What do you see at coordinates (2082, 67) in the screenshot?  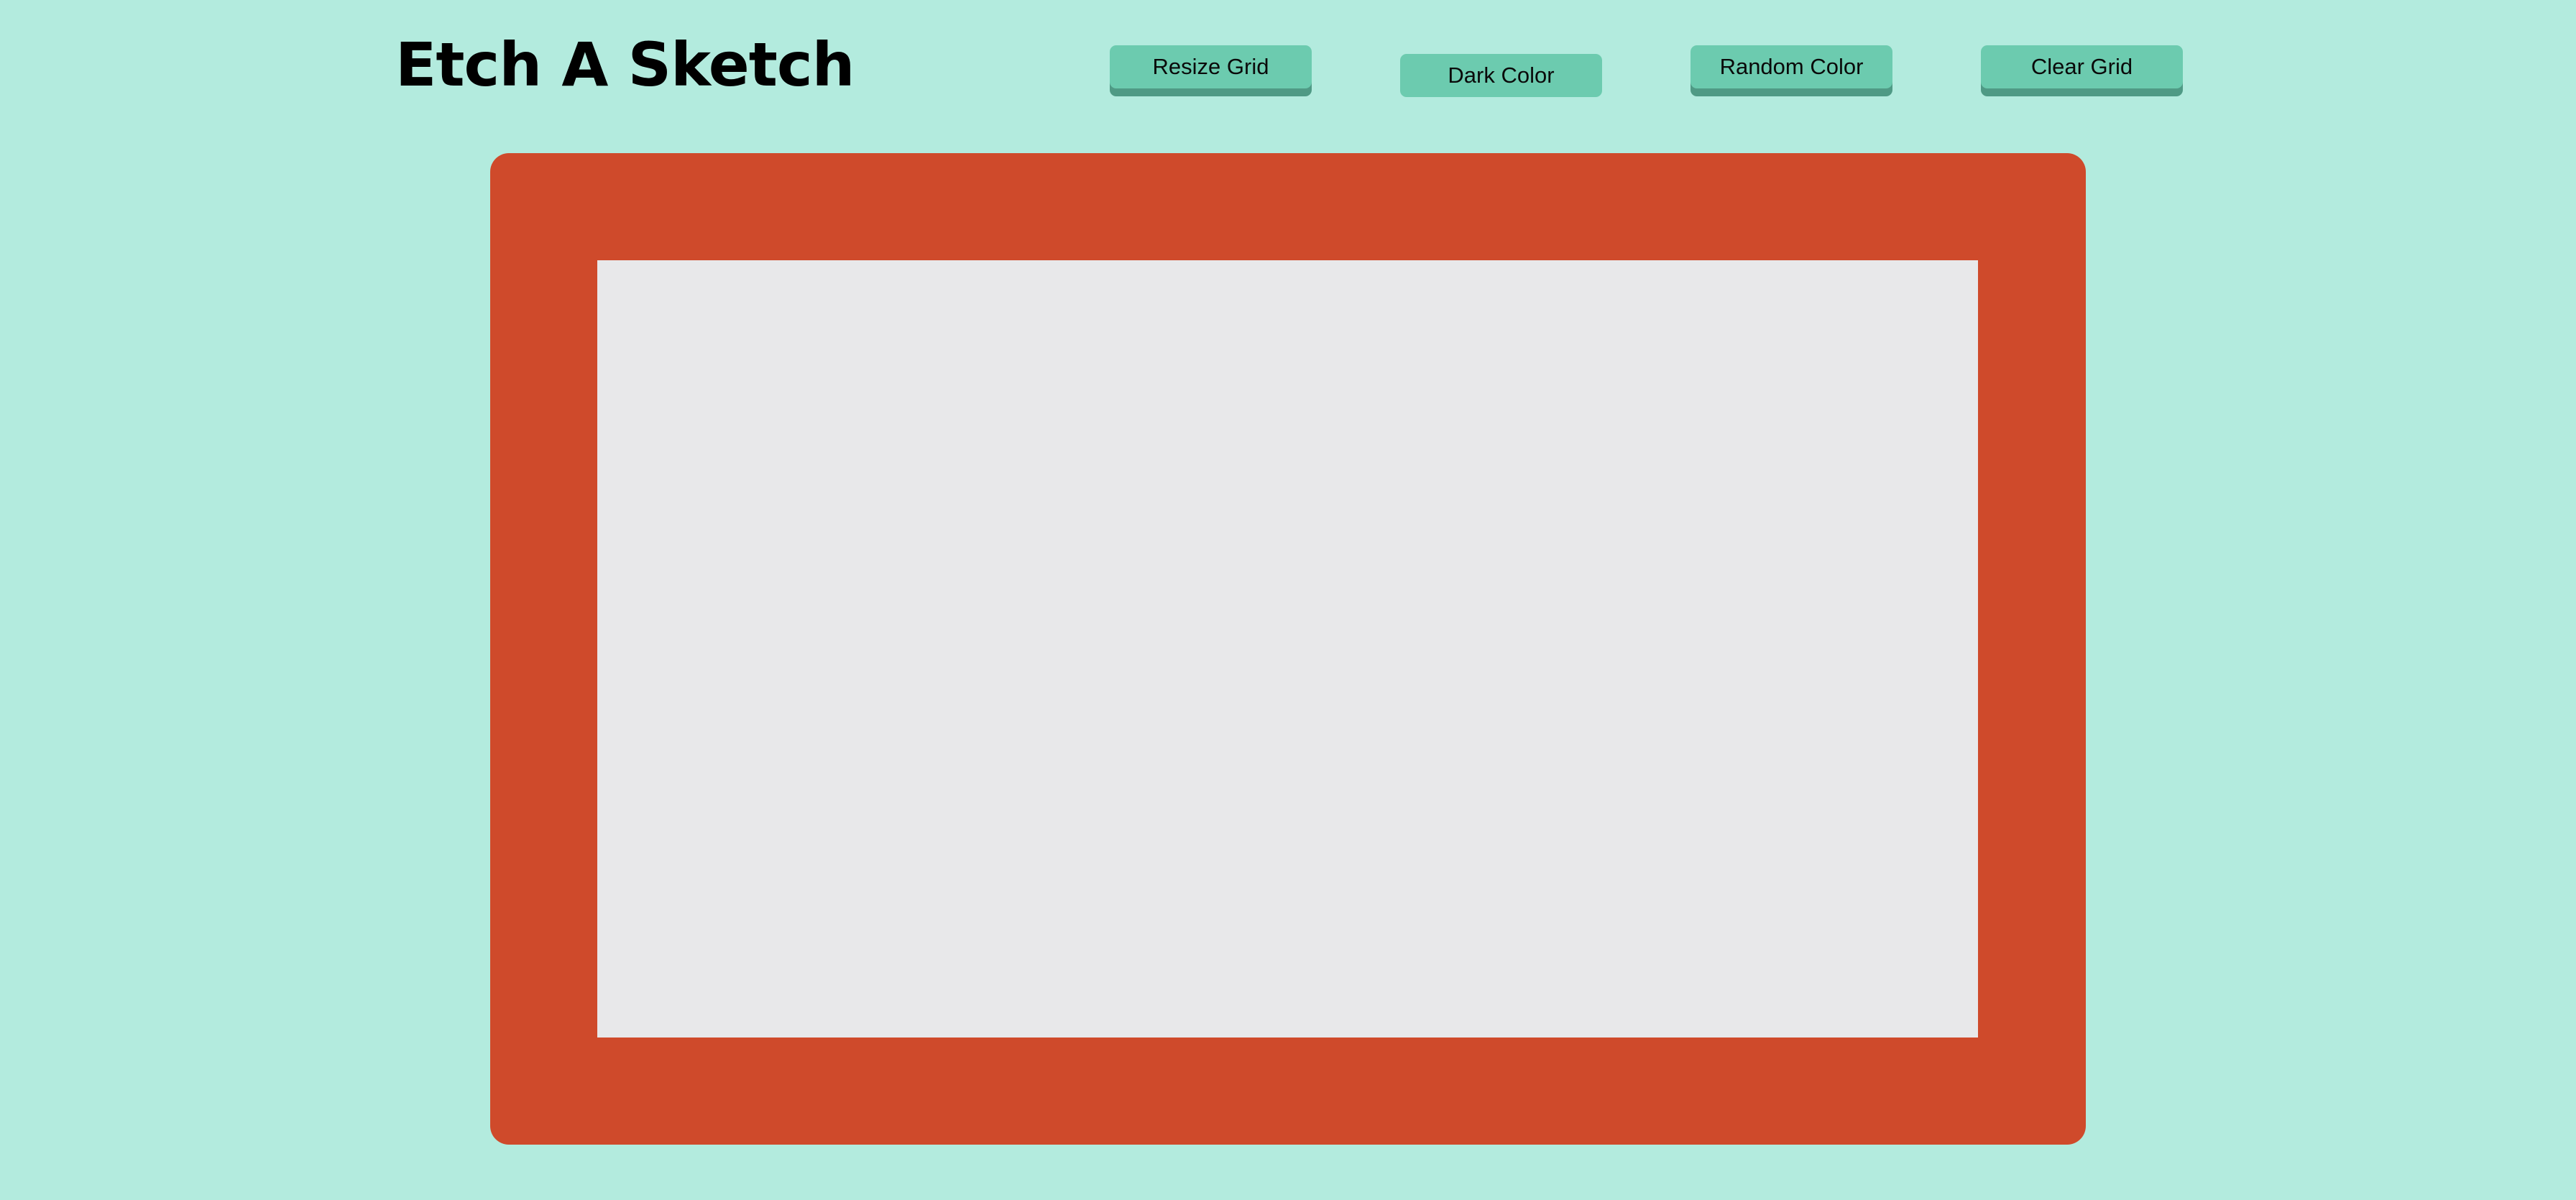 I see `clear-grid-button: Clear Grid` at bounding box center [2082, 67].